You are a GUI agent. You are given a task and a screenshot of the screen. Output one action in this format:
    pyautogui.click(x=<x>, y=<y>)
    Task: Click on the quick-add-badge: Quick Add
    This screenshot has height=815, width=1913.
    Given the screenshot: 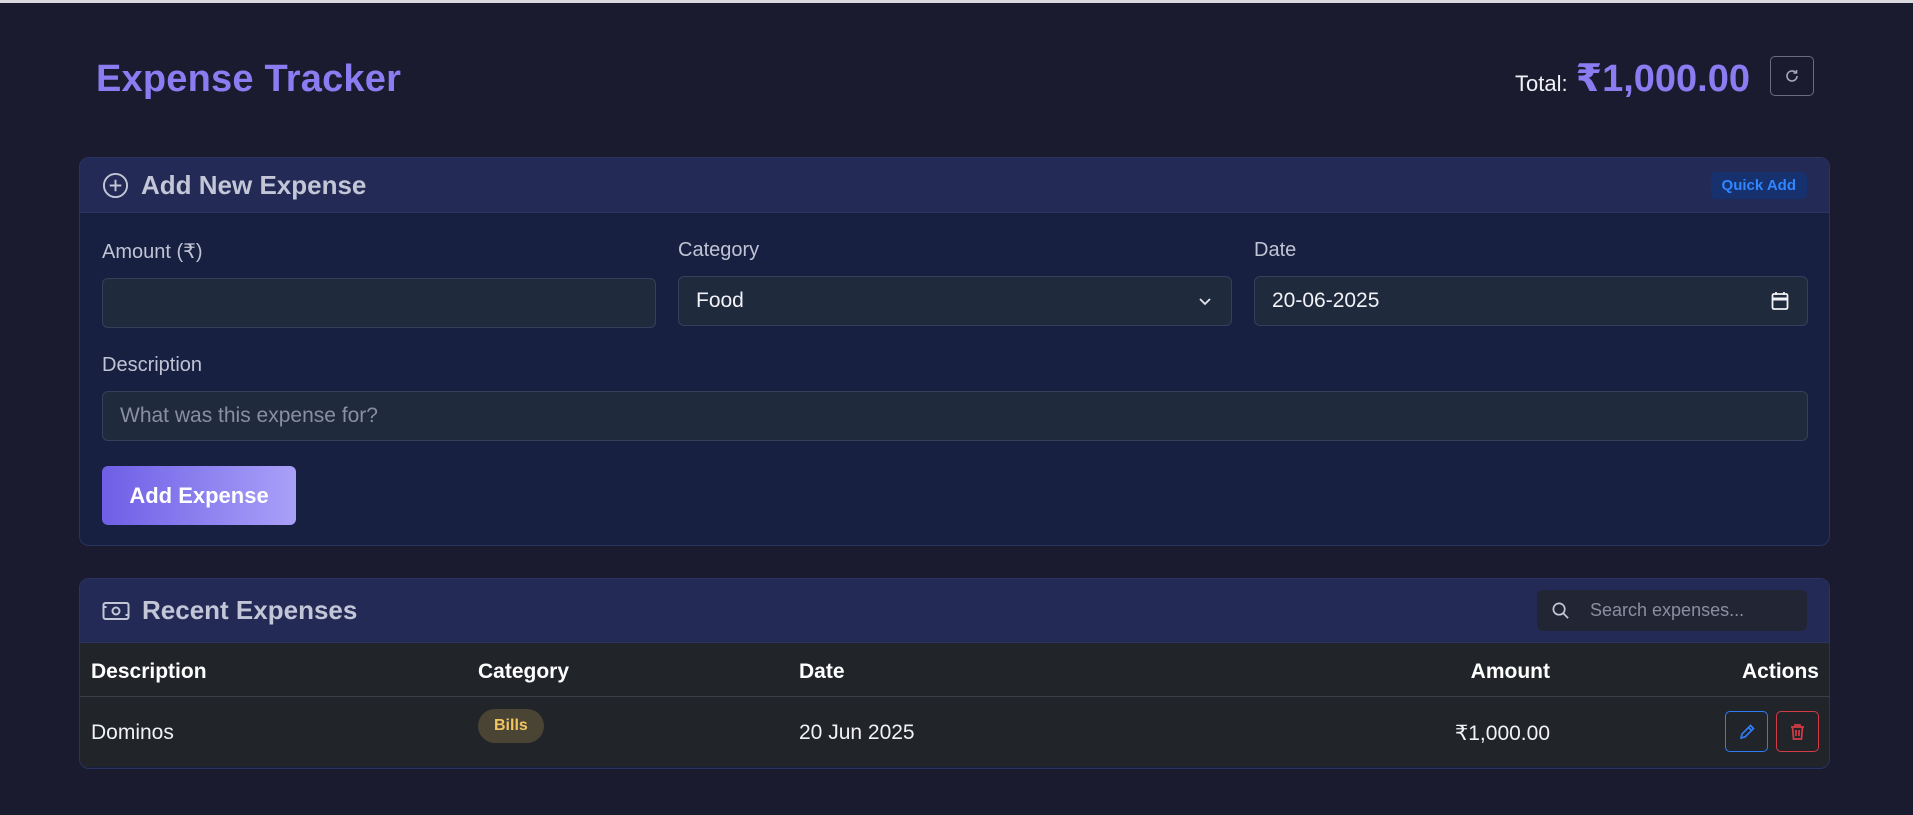 What is the action you would take?
    pyautogui.click(x=1758, y=185)
    